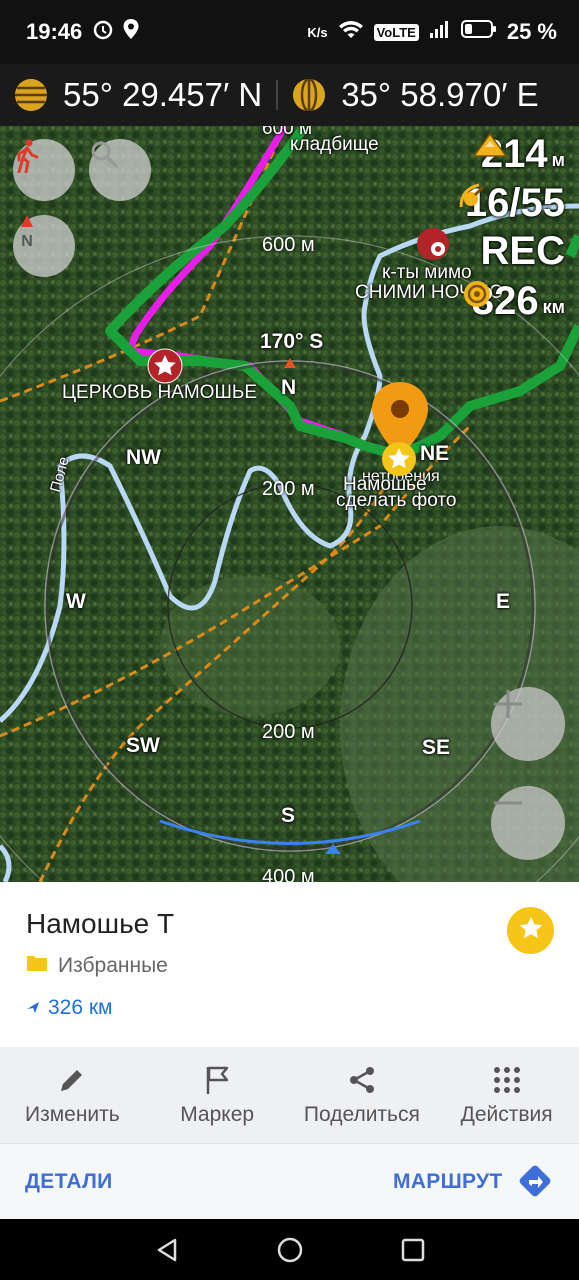 The height and width of the screenshot is (1280, 579). I want to click on star-icon, so click(531, 930).